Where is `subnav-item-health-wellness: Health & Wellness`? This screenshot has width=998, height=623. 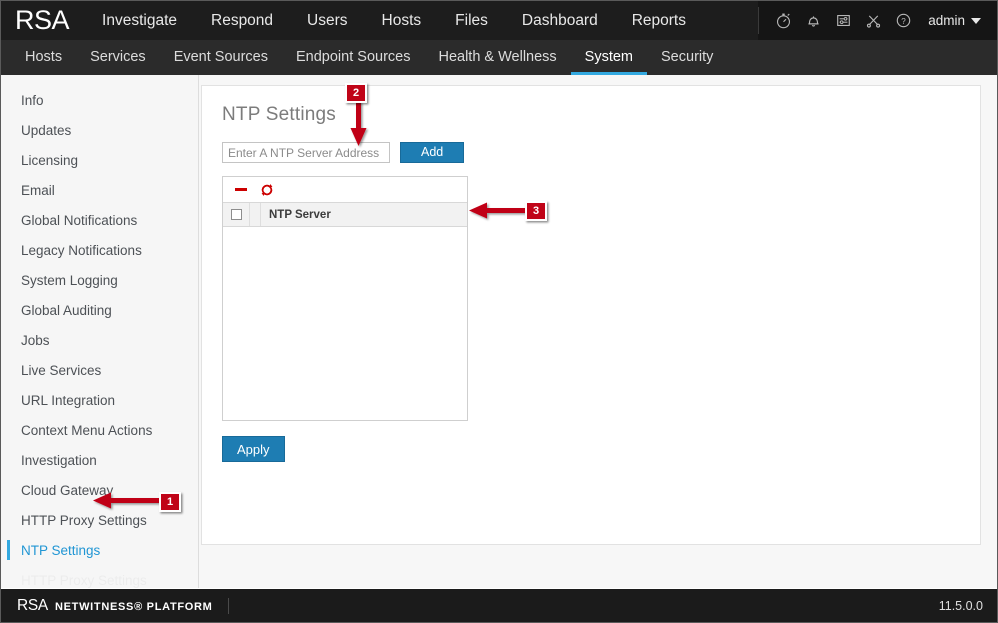
subnav-item-health-wellness: Health & Wellness is located at coordinates (497, 57).